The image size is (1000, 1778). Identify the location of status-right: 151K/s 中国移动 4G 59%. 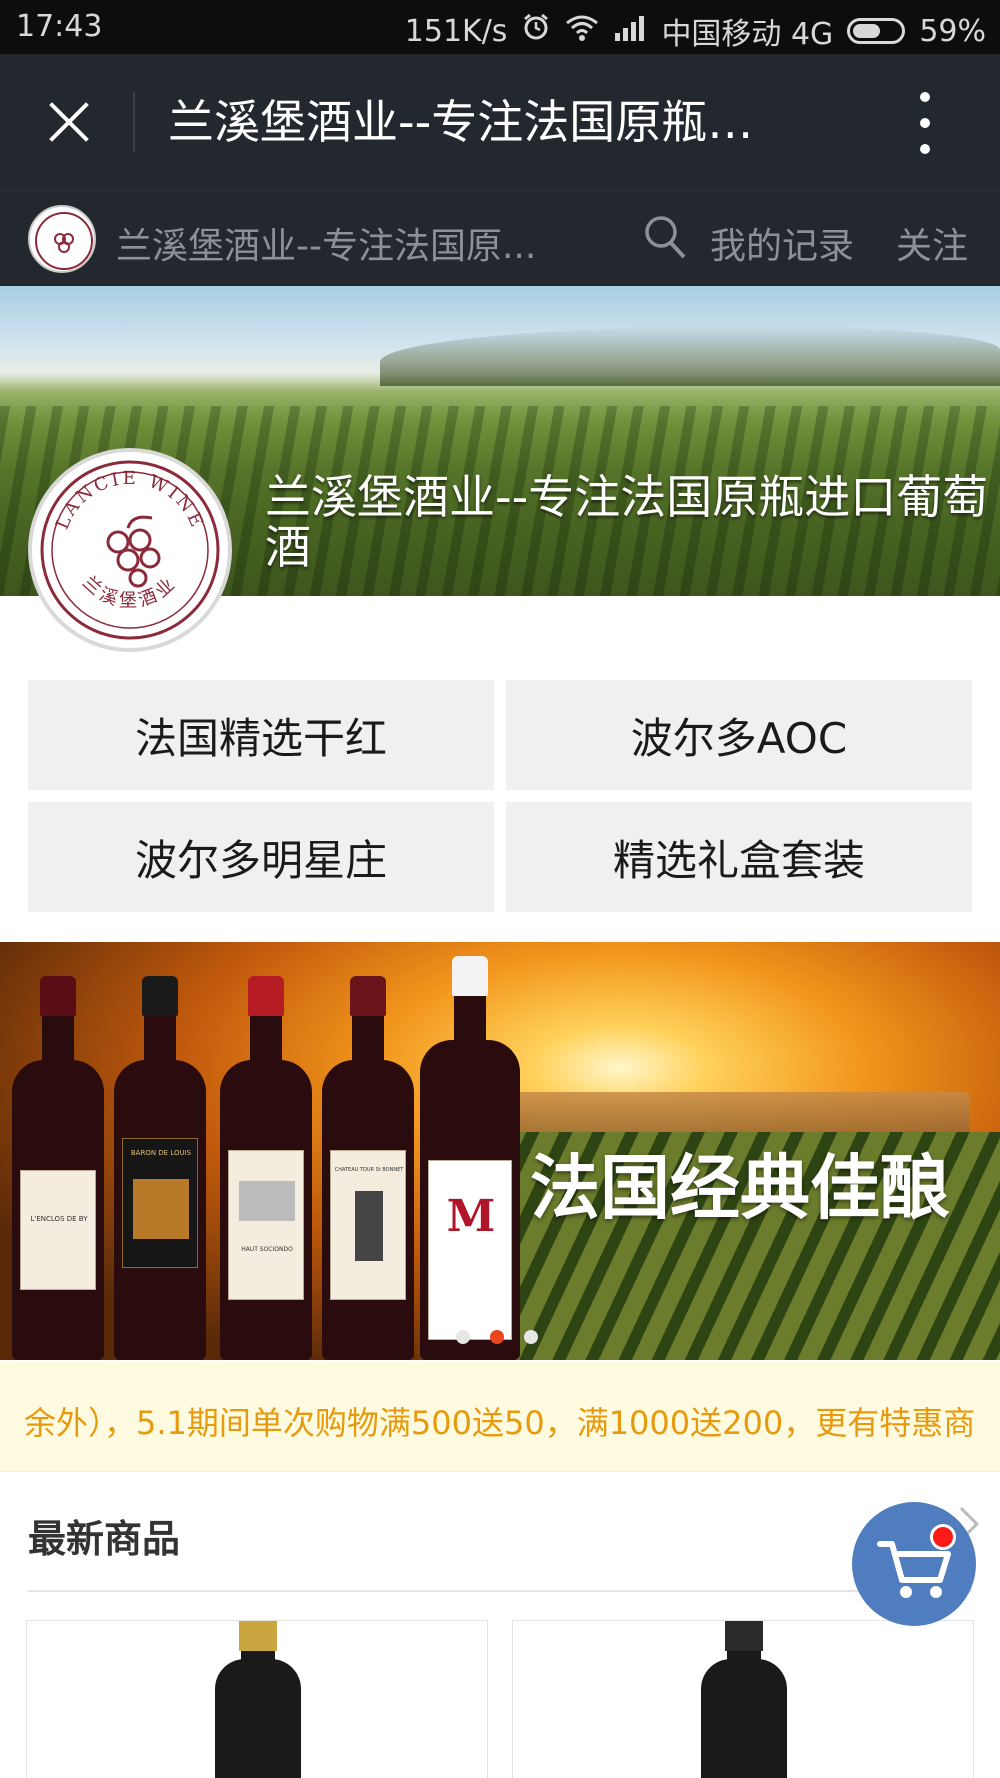
(695, 31).